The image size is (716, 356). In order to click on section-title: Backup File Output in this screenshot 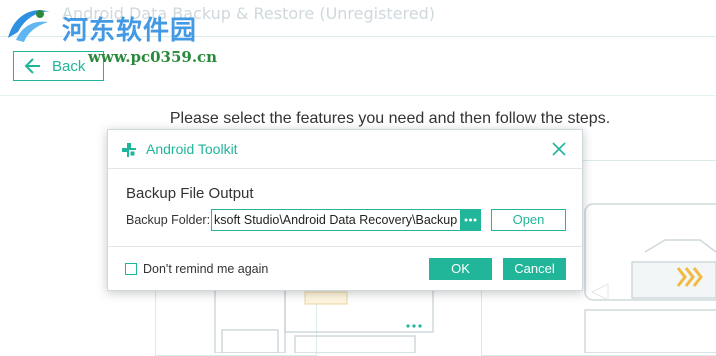, I will do `click(190, 193)`.